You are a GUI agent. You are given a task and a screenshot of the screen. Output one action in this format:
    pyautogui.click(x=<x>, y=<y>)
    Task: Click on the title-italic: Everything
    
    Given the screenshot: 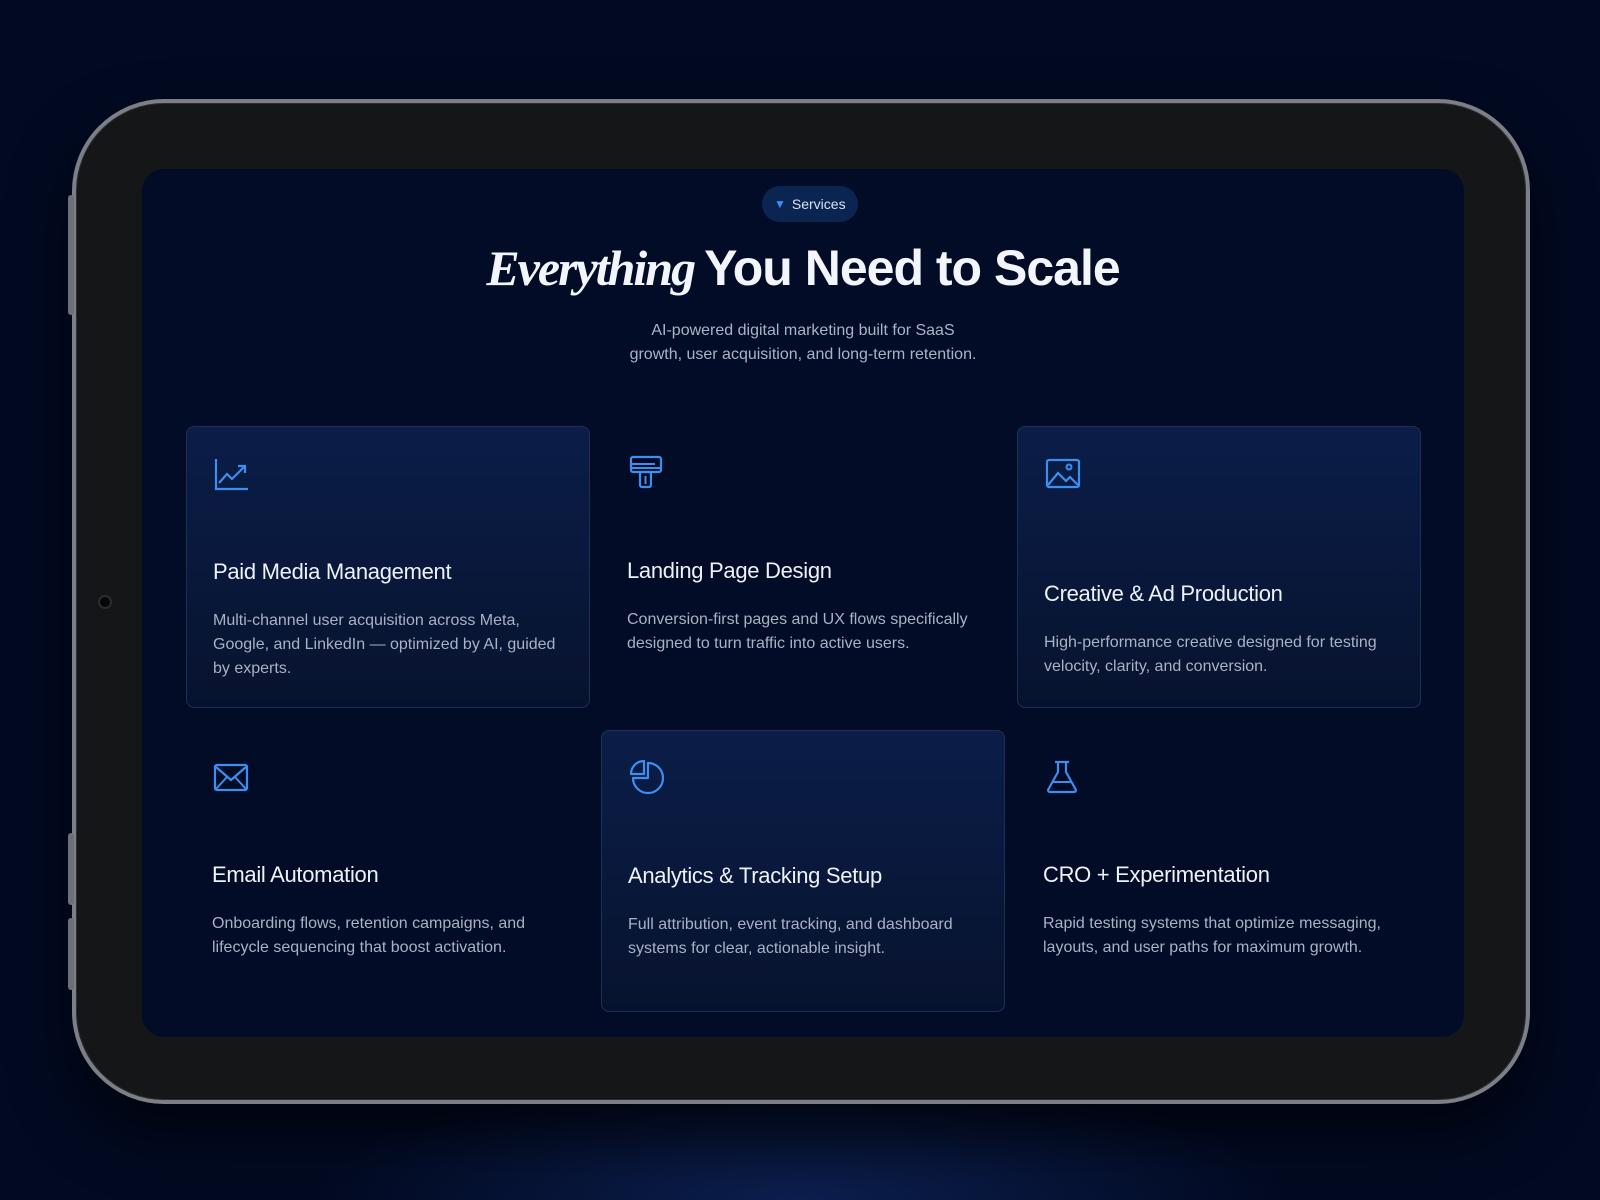 What is the action you would take?
    pyautogui.click(x=591, y=268)
    